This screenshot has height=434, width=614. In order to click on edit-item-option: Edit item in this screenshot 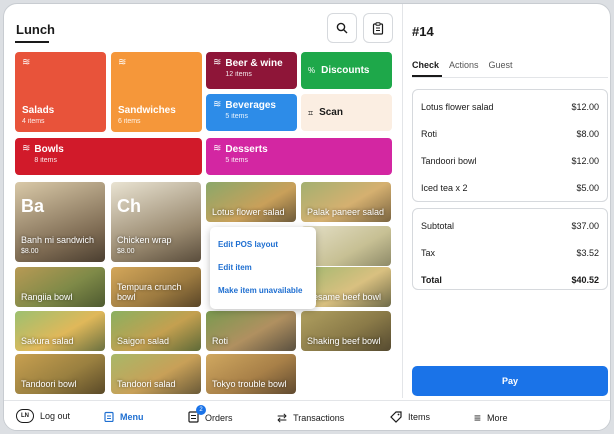, I will do `click(263, 267)`.